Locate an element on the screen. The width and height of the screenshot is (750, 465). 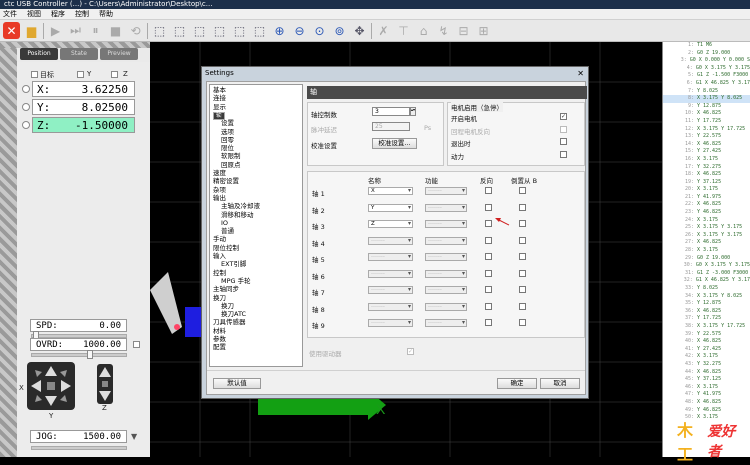
tab-preview: Preview is located at coordinates (119, 54).